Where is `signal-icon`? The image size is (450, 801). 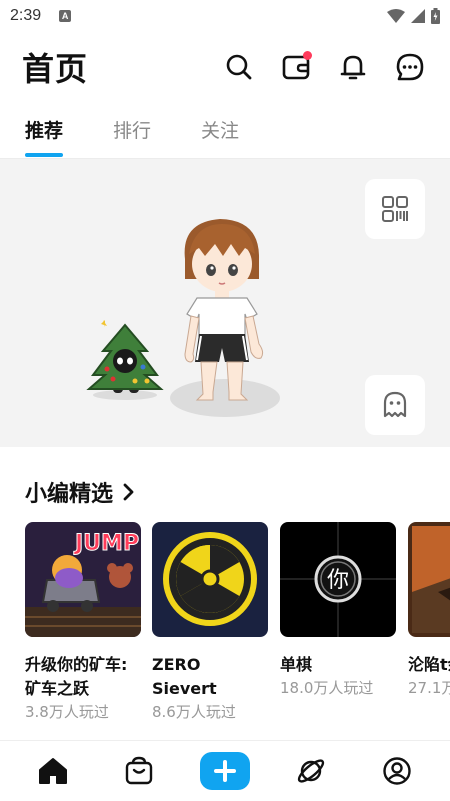 signal-icon is located at coordinates (418, 16).